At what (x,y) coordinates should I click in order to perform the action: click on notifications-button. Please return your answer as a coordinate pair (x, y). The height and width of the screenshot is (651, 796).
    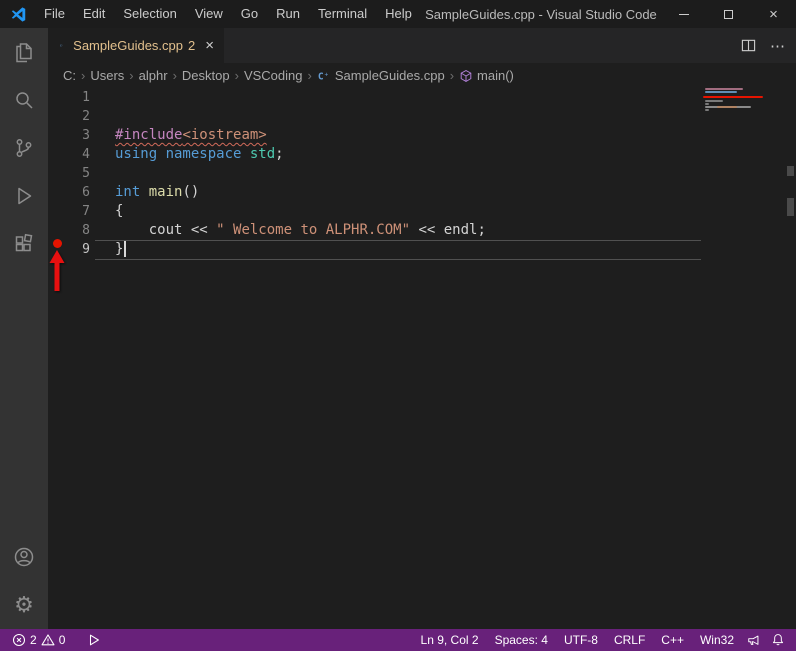
    Looking at the image, I should click on (778, 640).